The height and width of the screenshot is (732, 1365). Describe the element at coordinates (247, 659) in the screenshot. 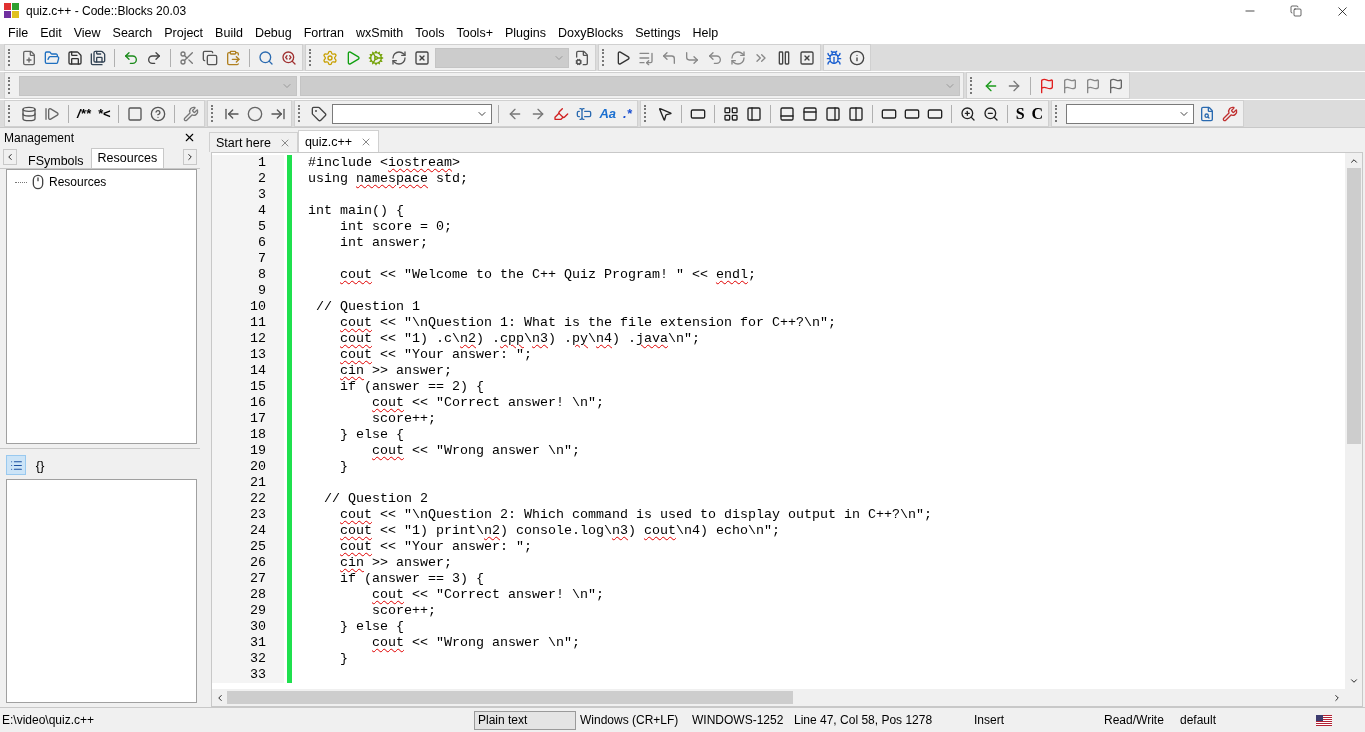

I see `line-number: 32` at that location.